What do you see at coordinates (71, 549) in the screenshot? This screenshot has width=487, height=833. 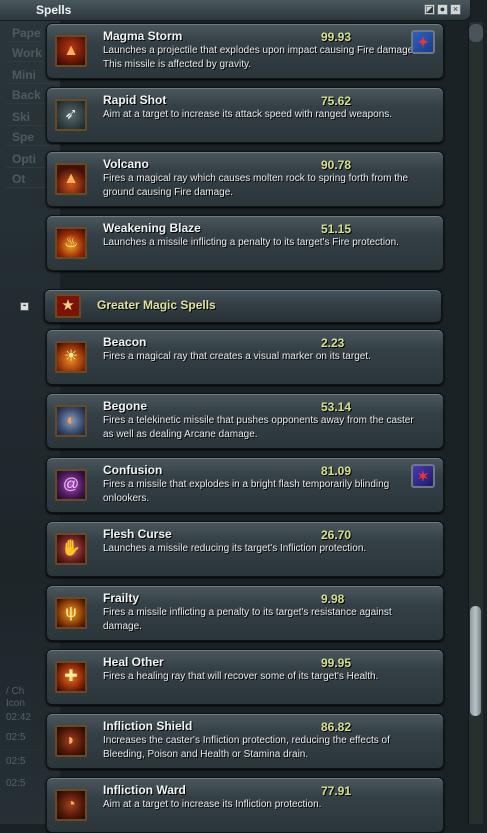 I see `hand-icon: ✋` at bounding box center [71, 549].